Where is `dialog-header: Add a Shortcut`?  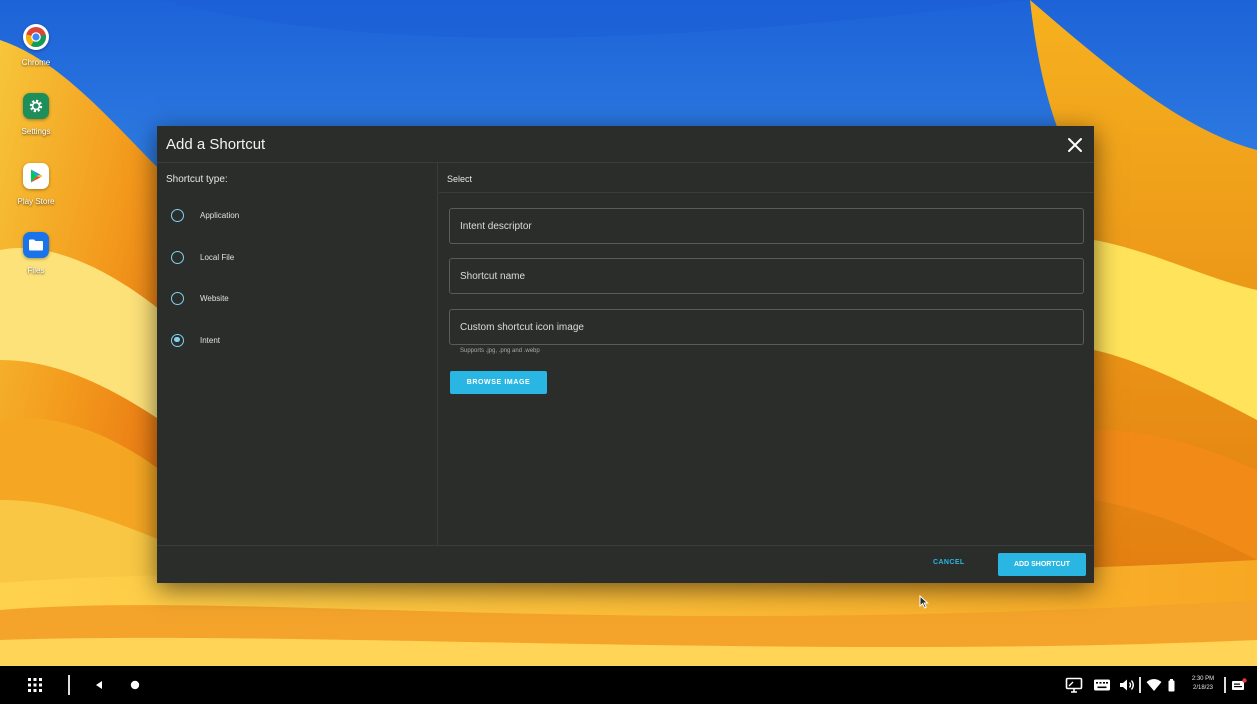
dialog-header: Add a Shortcut is located at coordinates (625, 144).